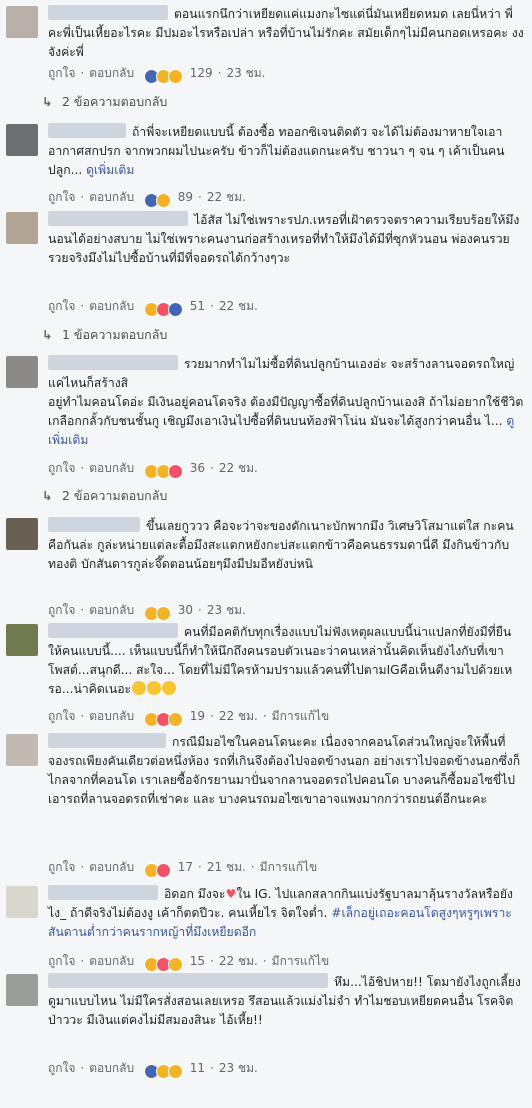 This screenshot has width=532, height=1108. Describe the element at coordinates (110, 170) in the screenshot. I see `see-more-link: ดูเพิ่มเติม` at that location.